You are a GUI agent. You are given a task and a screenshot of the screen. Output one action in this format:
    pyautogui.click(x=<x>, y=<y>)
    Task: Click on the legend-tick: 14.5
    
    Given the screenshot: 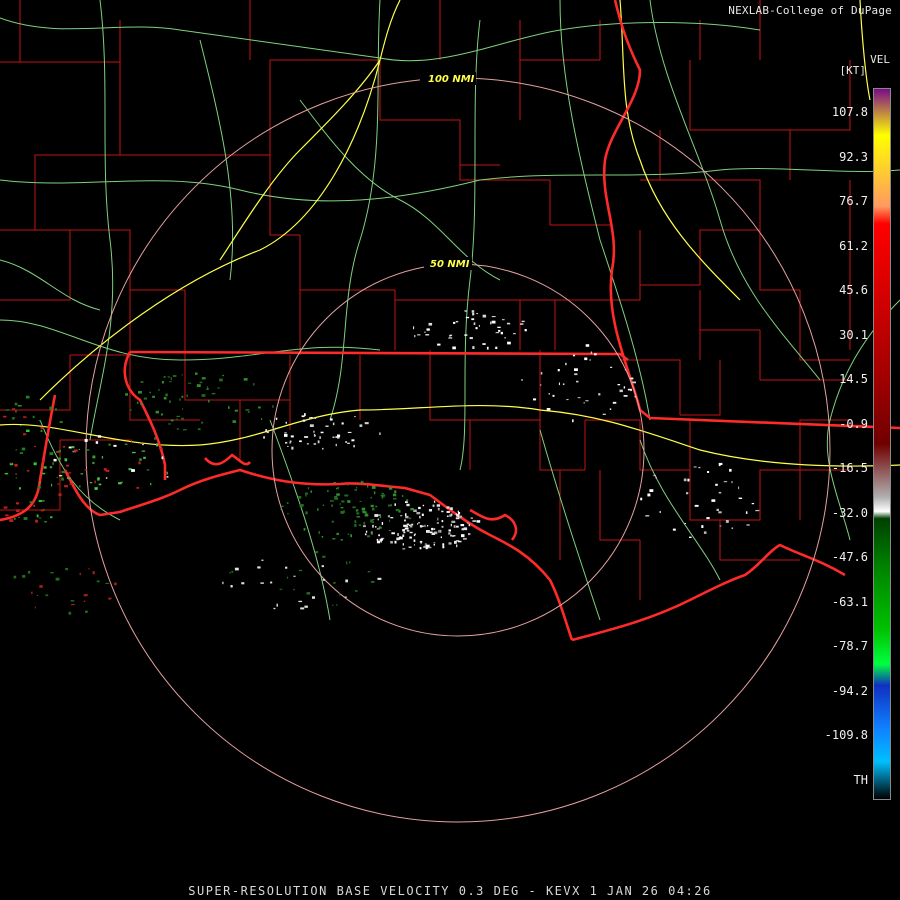 What is the action you would take?
    pyautogui.click(x=853, y=379)
    